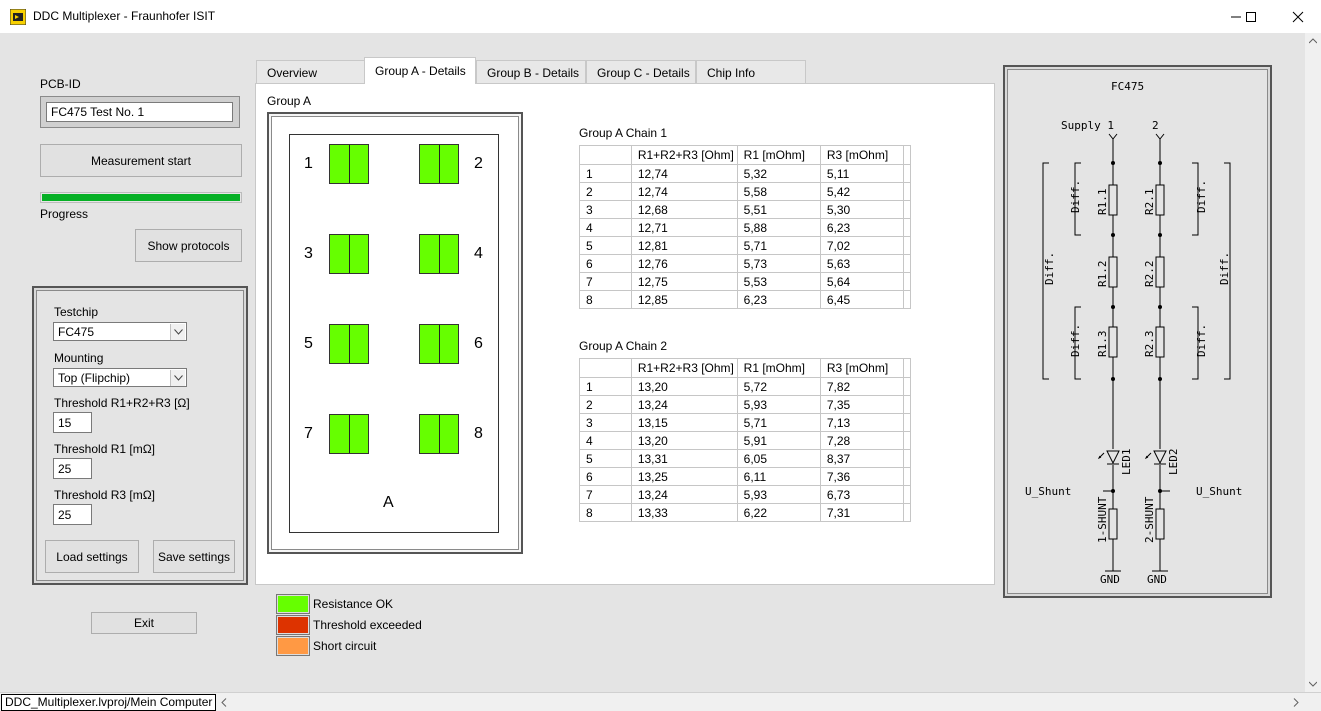 This screenshot has height=711, width=1321. I want to click on threshold-r3-input: 25, so click(72, 514).